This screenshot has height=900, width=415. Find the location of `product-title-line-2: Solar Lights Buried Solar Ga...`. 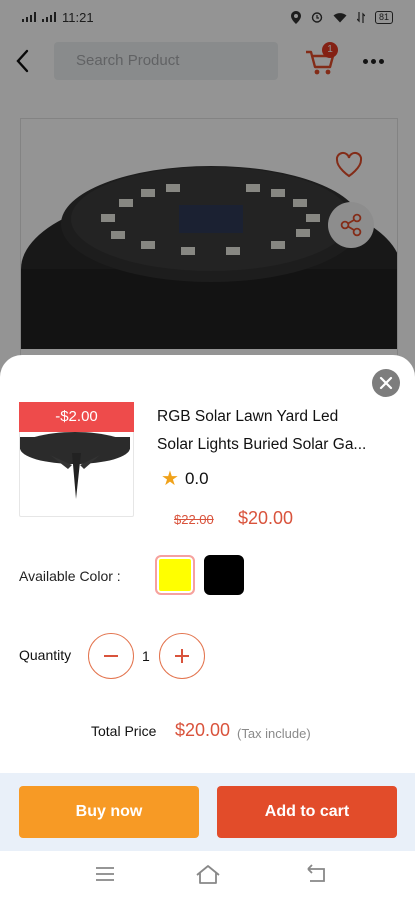

product-title-line-2: Solar Lights Buried Solar Ga... is located at coordinates (262, 444).